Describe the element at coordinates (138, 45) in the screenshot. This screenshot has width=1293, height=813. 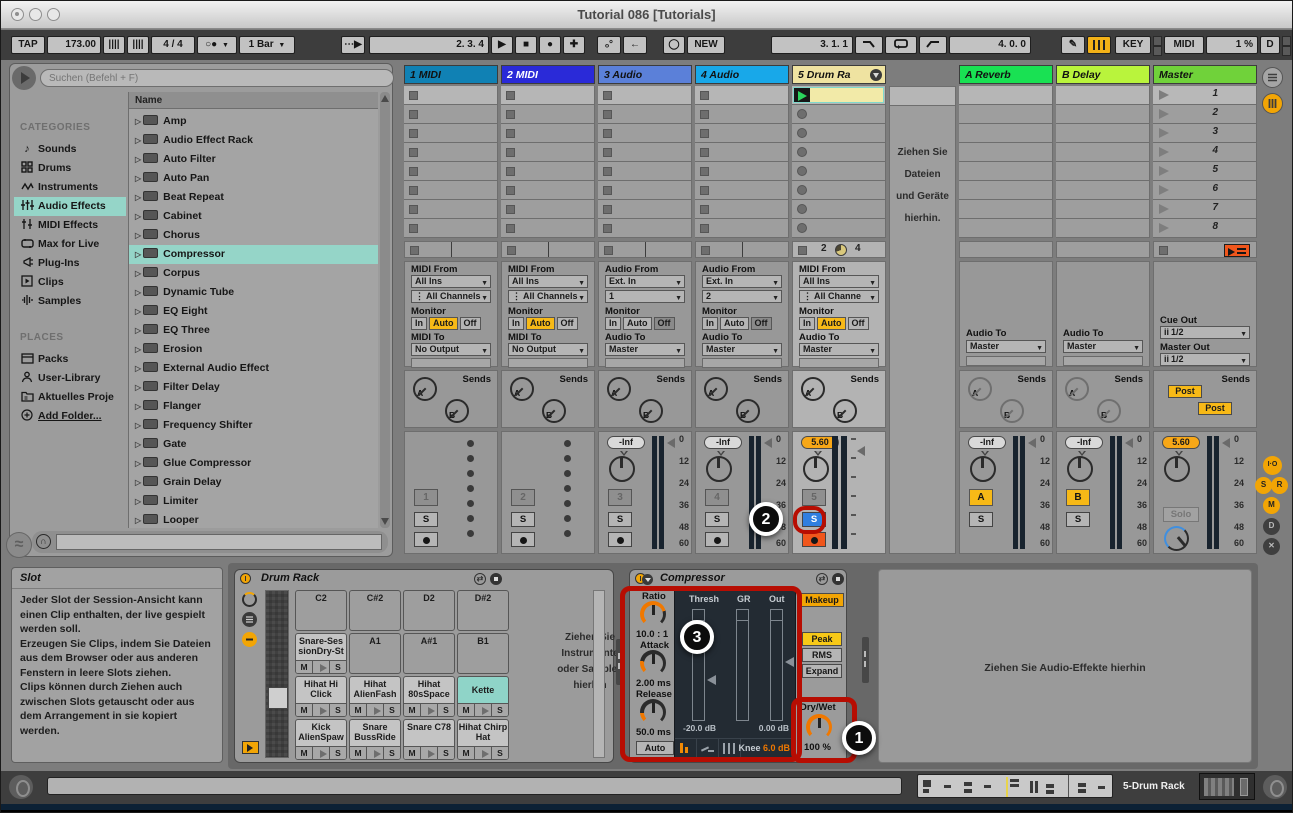
I see `nudge-up-button: ||||` at that location.